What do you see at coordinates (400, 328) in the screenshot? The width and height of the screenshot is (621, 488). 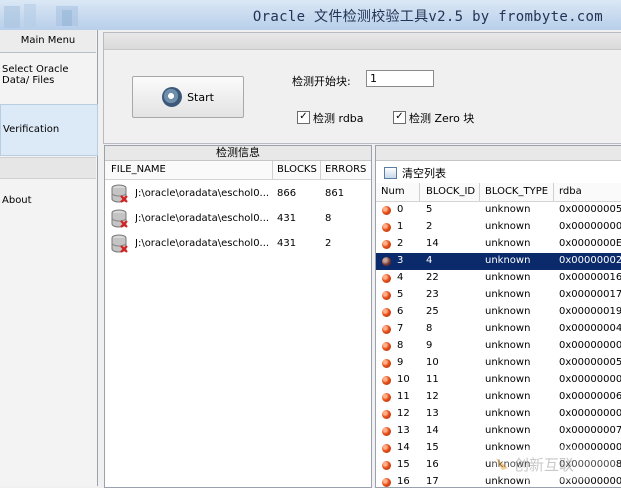 I see `row-num: 7` at bounding box center [400, 328].